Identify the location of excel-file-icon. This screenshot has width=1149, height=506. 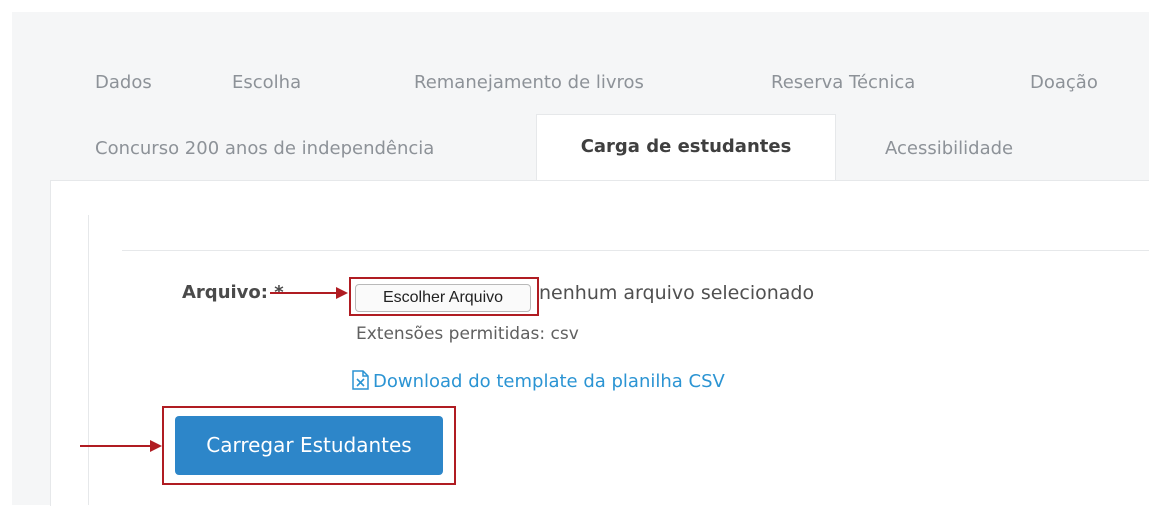
(360, 380).